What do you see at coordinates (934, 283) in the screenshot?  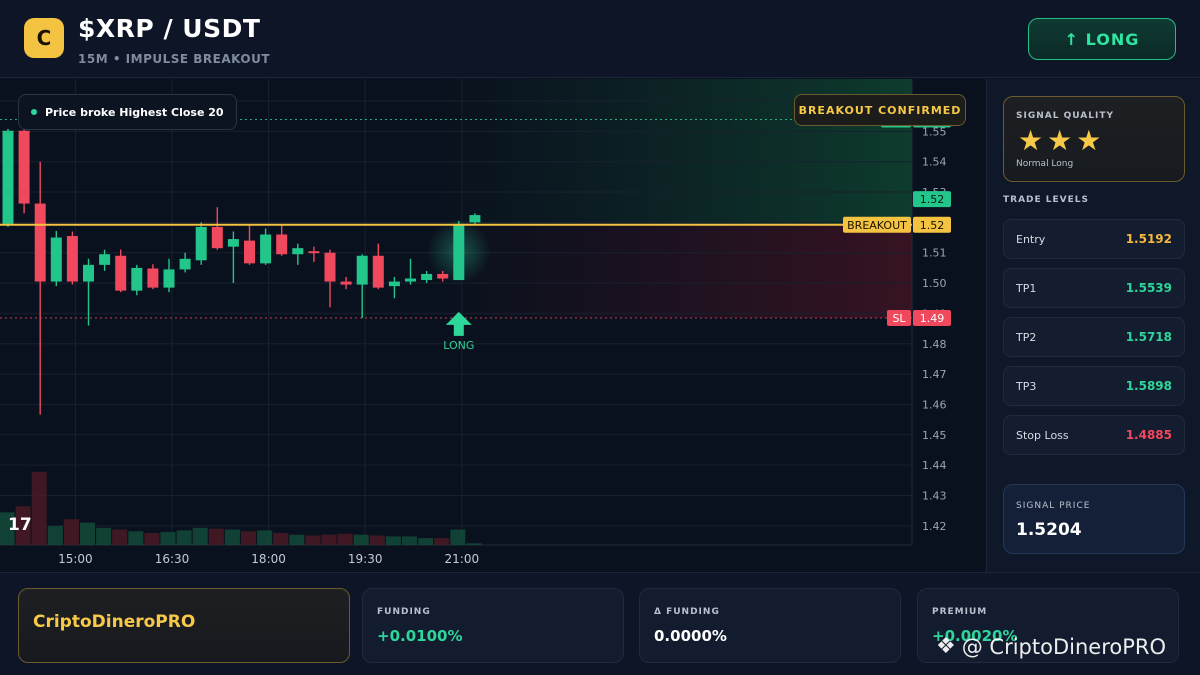 I see `y-tick-label: 1.50` at bounding box center [934, 283].